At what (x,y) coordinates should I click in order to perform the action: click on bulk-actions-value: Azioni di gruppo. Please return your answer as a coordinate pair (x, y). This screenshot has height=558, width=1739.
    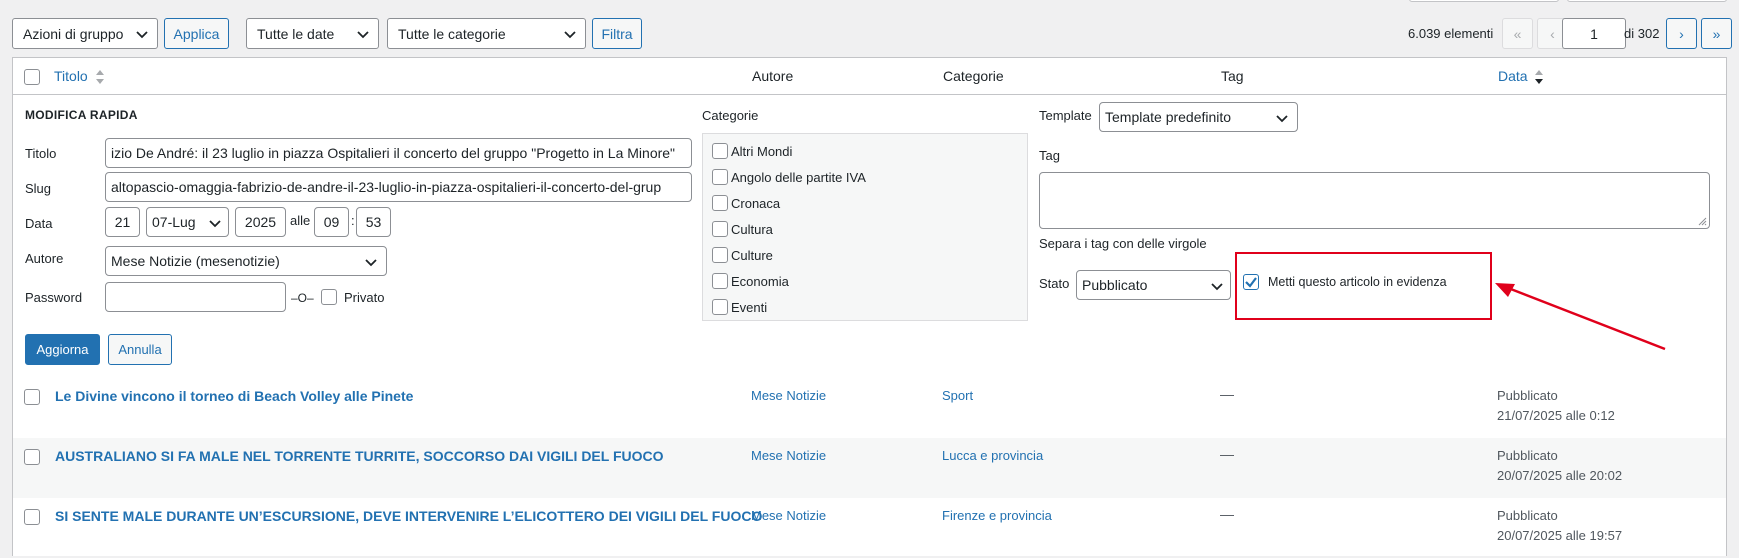
    Looking at the image, I should click on (73, 33).